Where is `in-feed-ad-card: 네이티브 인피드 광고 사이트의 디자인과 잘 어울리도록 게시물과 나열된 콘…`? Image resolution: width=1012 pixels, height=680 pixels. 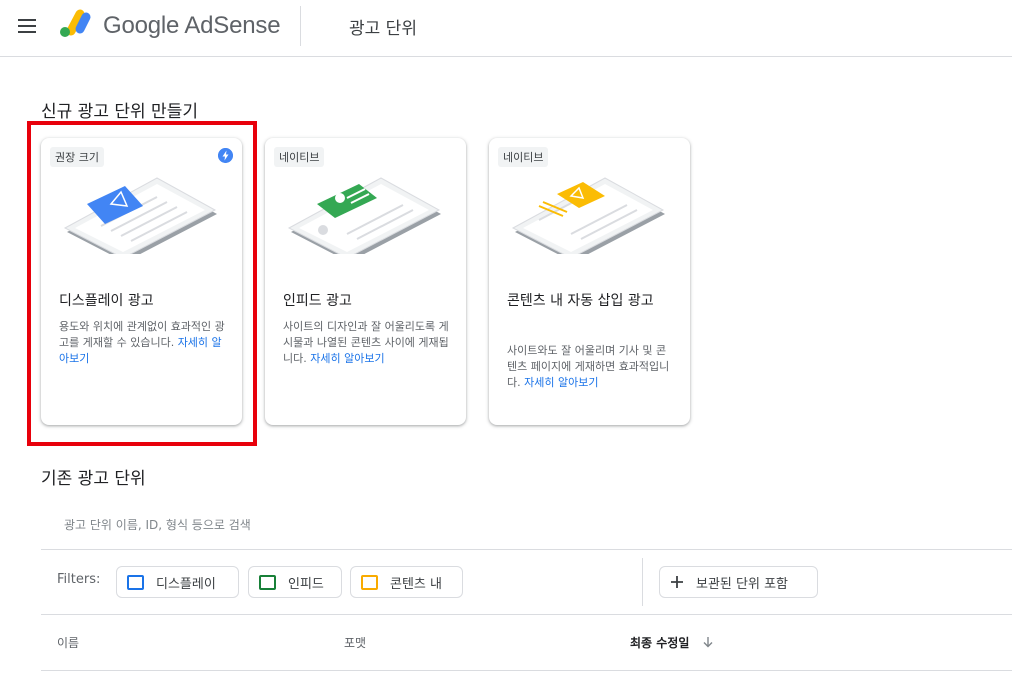 in-feed-ad-card: 네이티브 인피드 광고 사이트의 디자인과 잘 어울리도록 게시물과 나열된 콘… is located at coordinates (365, 281).